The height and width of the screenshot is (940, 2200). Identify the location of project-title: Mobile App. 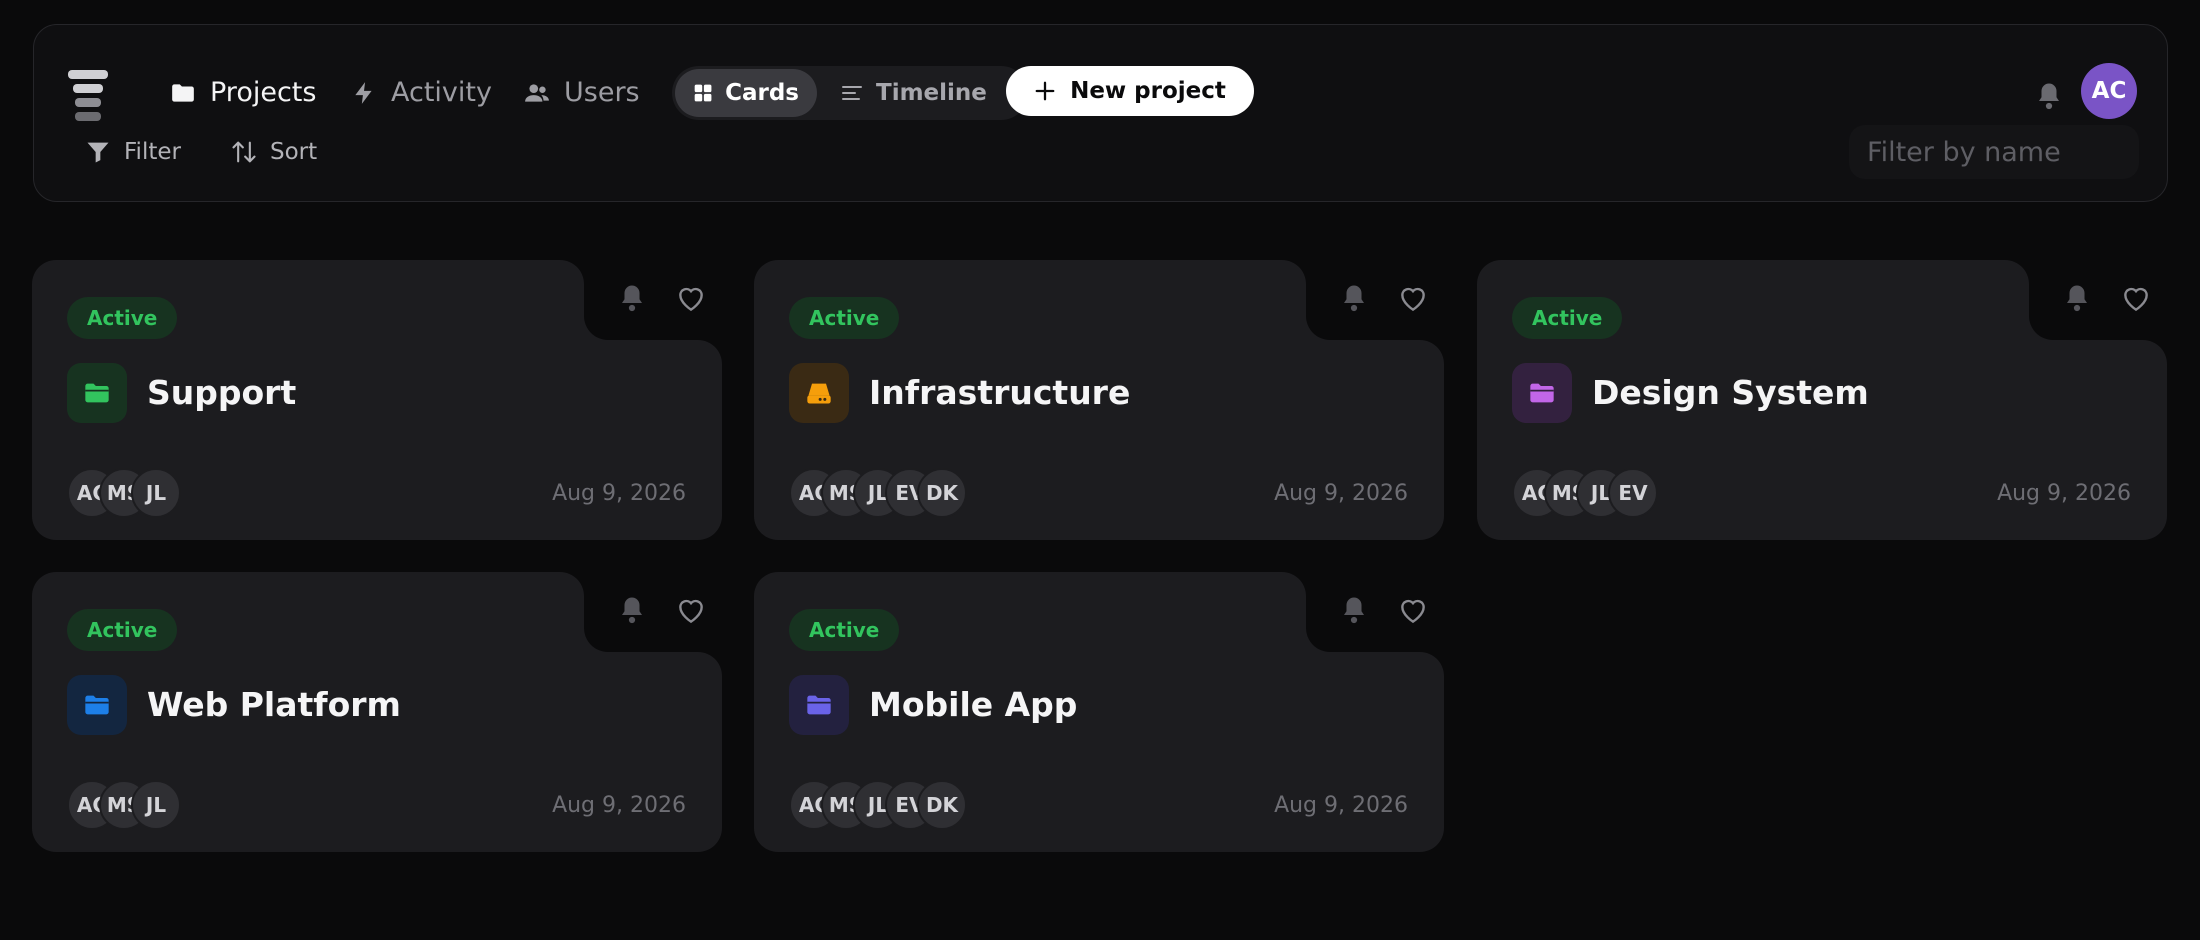
(973, 704).